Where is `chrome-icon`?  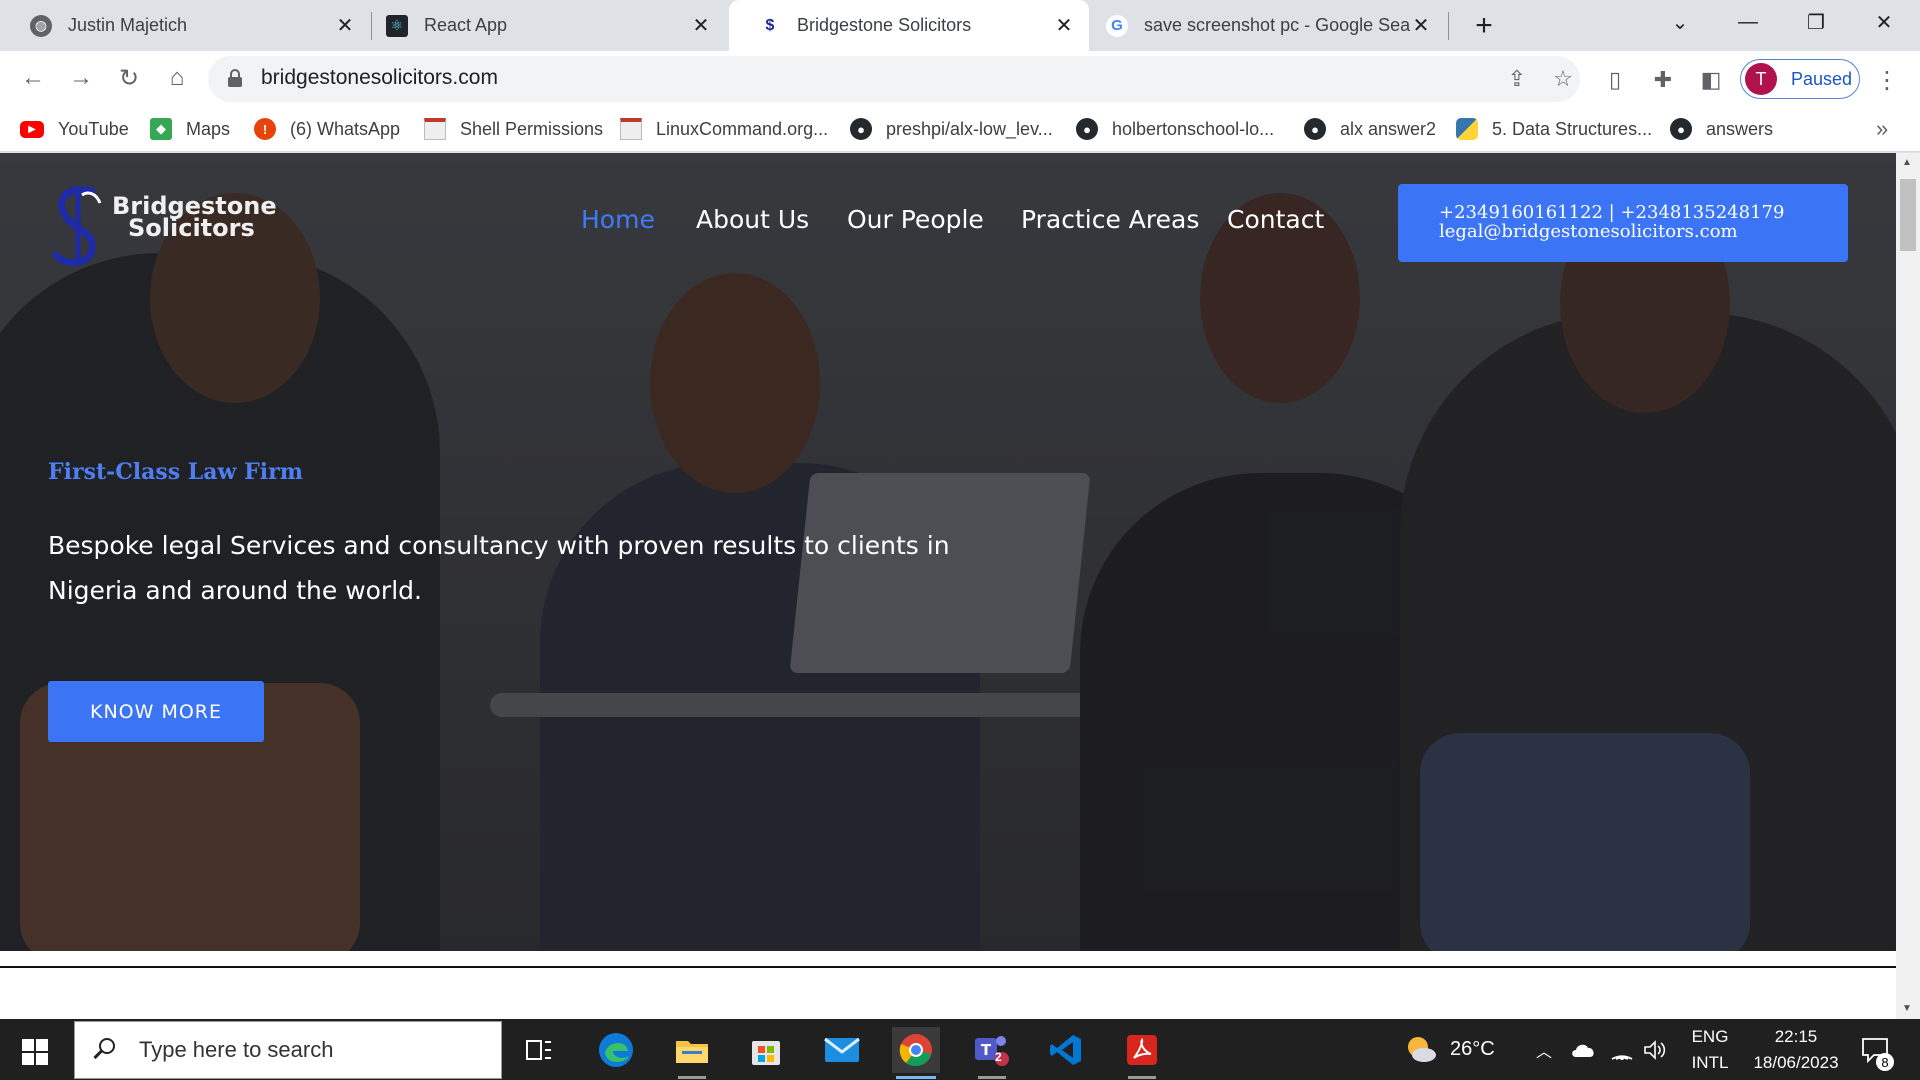
chrome-icon is located at coordinates (916, 1053).